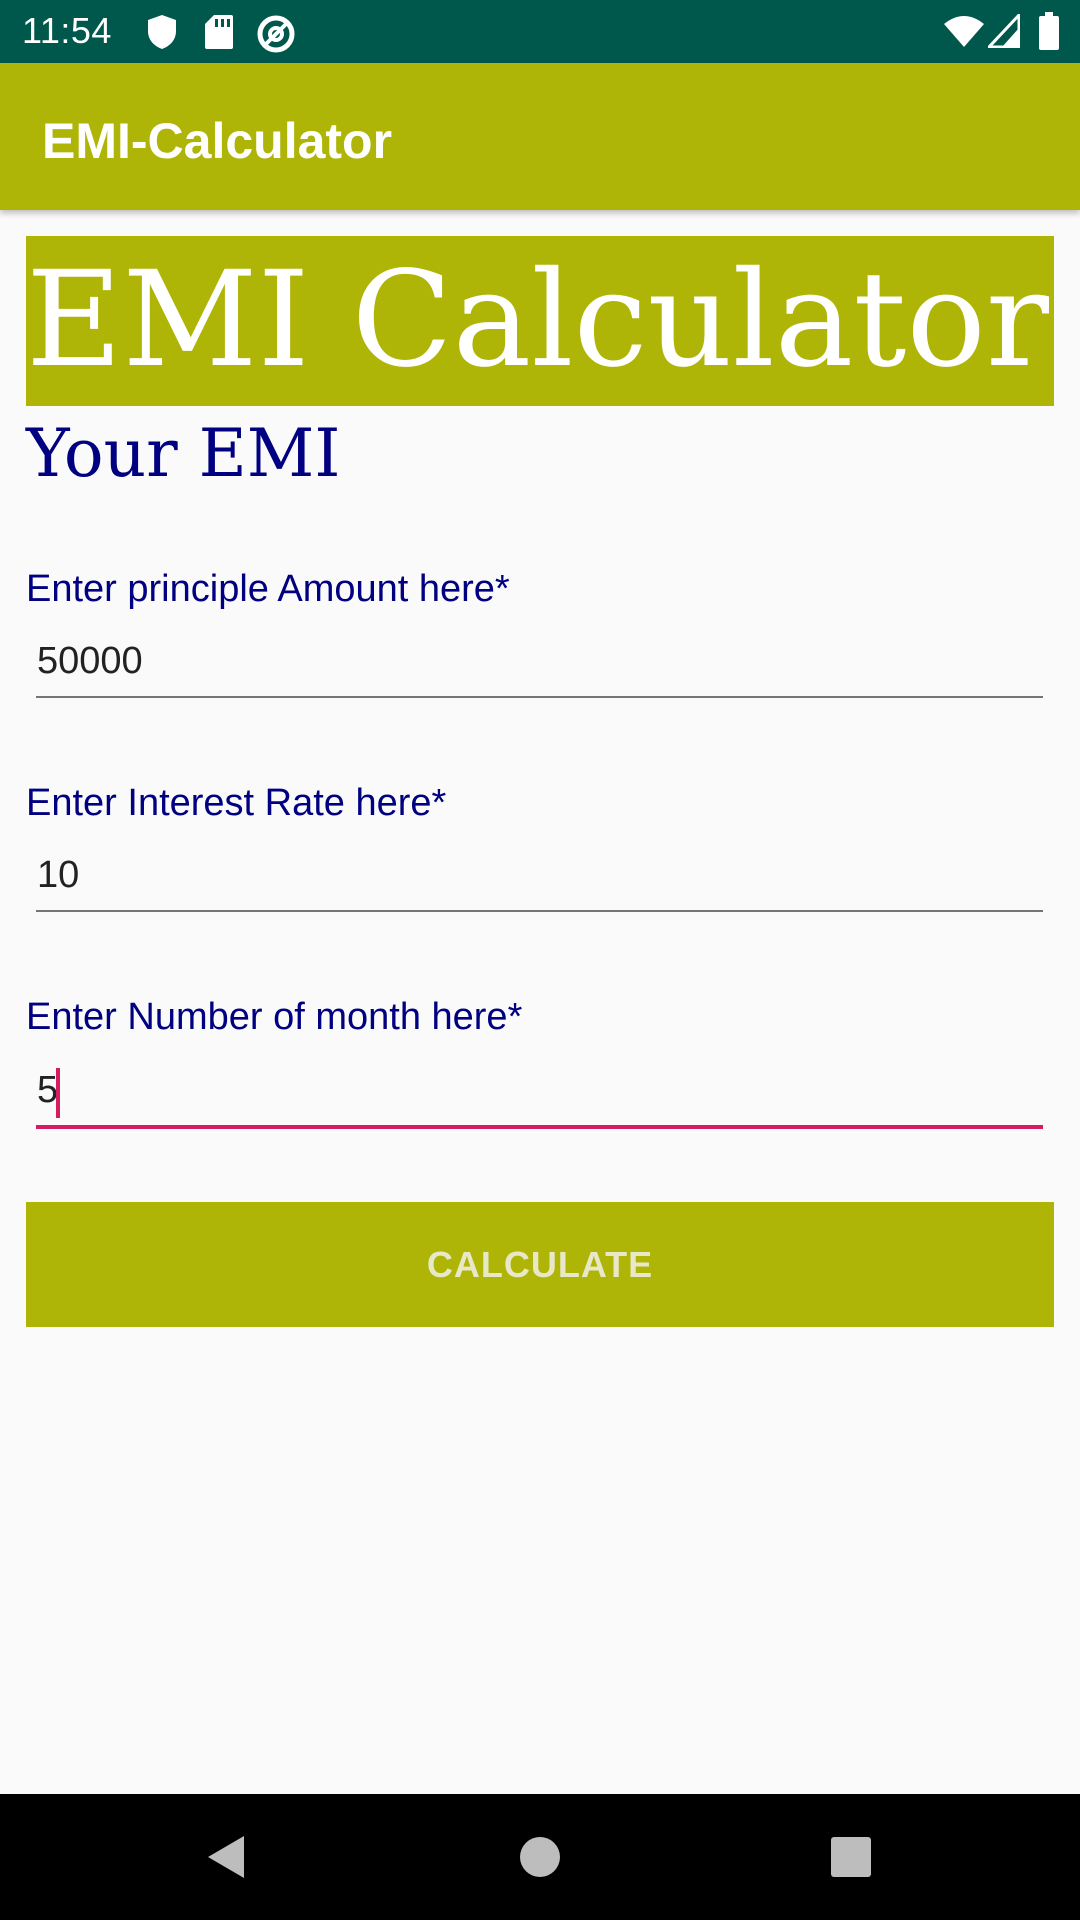 This screenshot has height=1920, width=1080. What do you see at coordinates (1049, 31) in the screenshot?
I see `battery-icon` at bounding box center [1049, 31].